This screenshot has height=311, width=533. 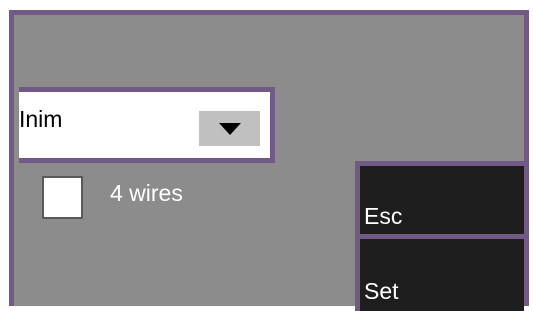 What do you see at coordinates (146, 193) in the screenshot?
I see `four-wires-label: 4 wires` at bounding box center [146, 193].